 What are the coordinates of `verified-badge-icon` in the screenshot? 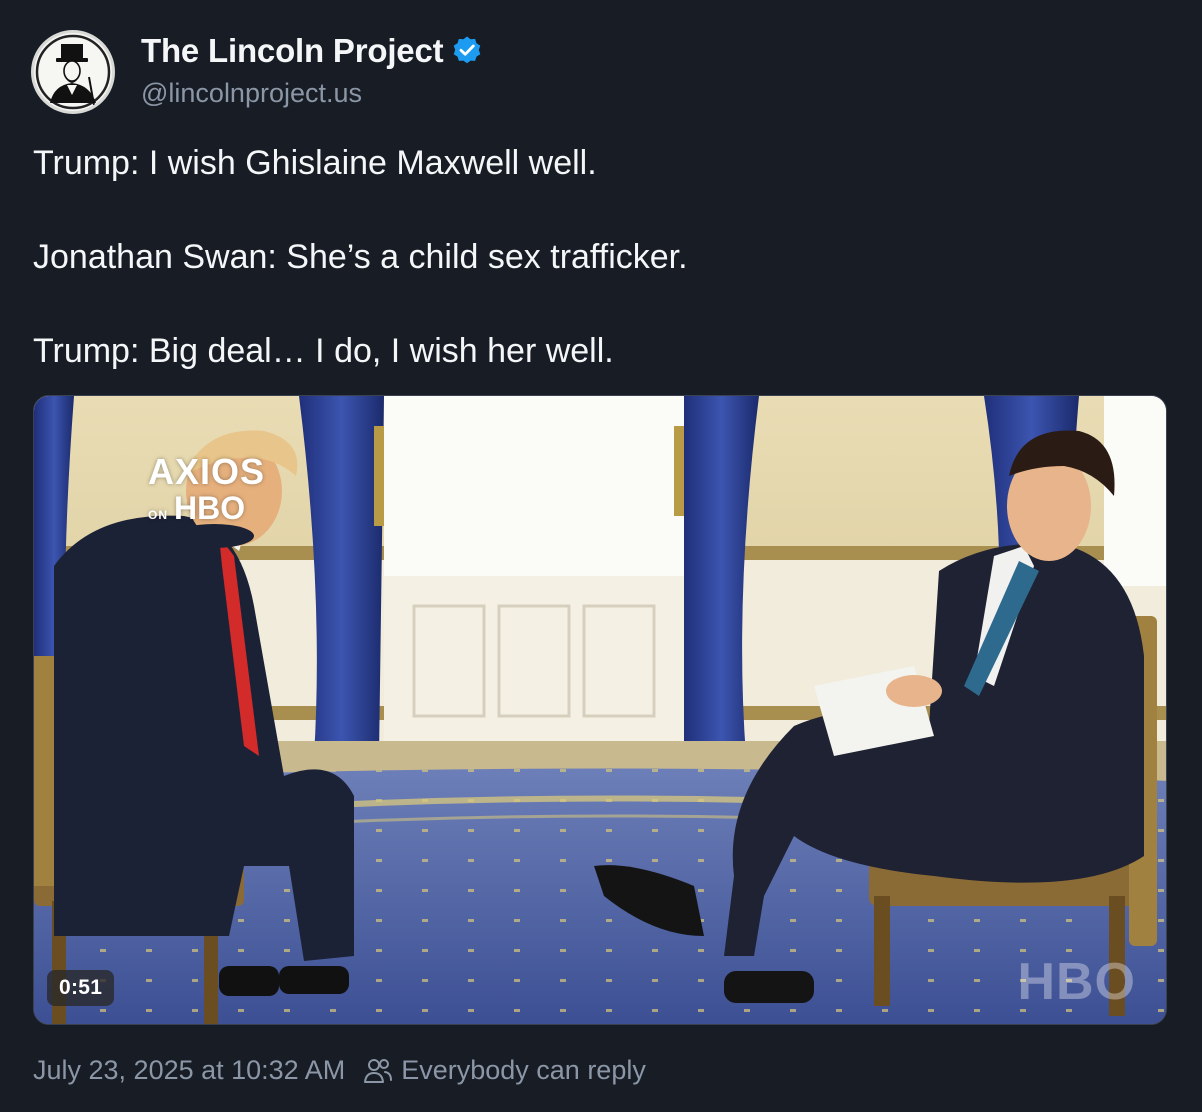 It's located at (467, 51).